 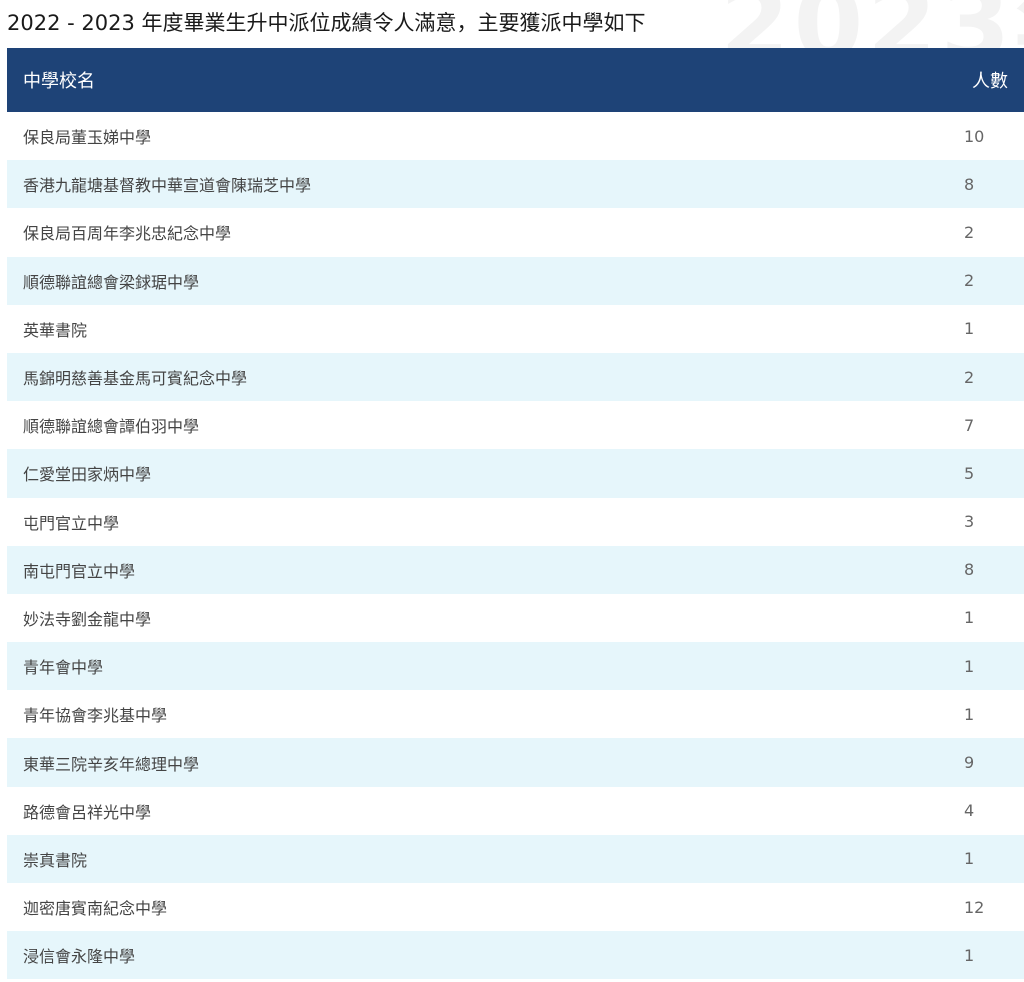 What do you see at coordinates (127, 234) in the screenshot?
I see `school-name: 保良局百周年李兆忠紀念中學` at bounding box center [127, 234].